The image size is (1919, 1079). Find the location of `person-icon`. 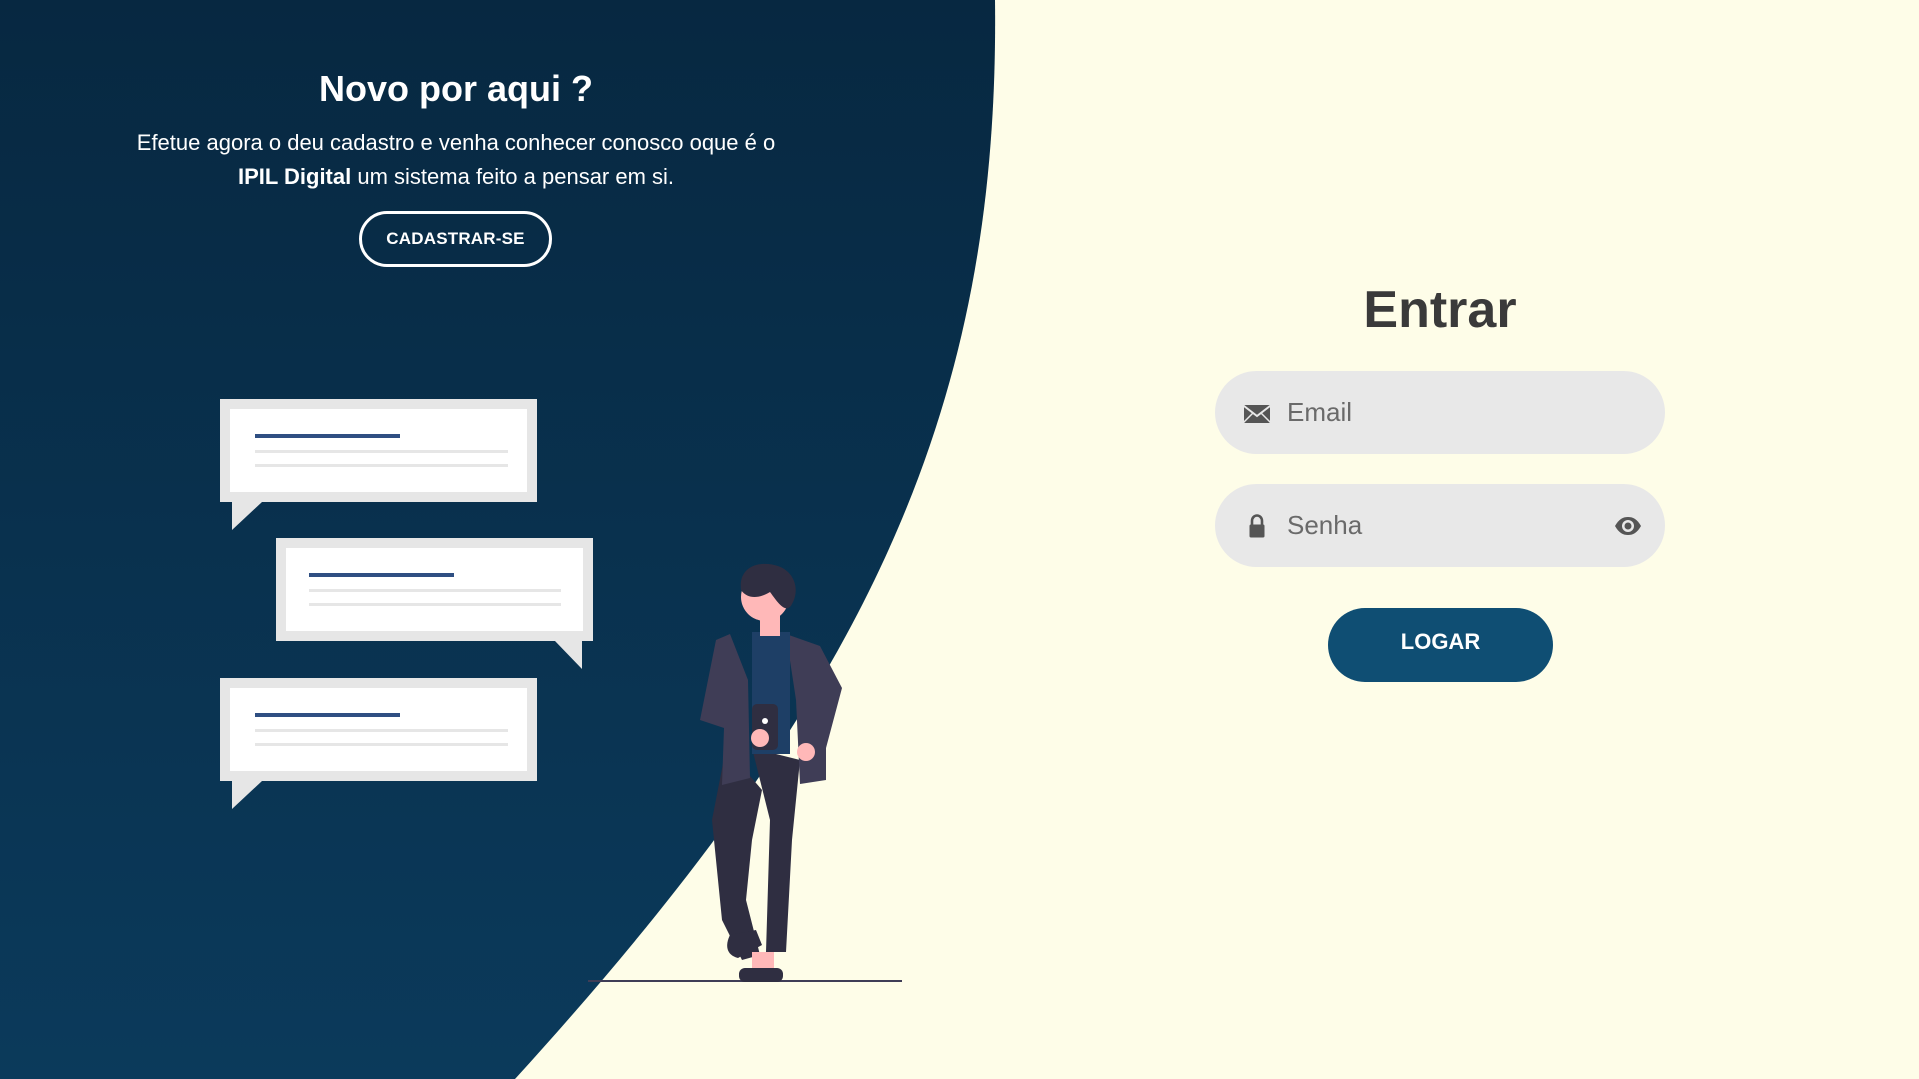

person-icon is located at coordinates (745, 772).